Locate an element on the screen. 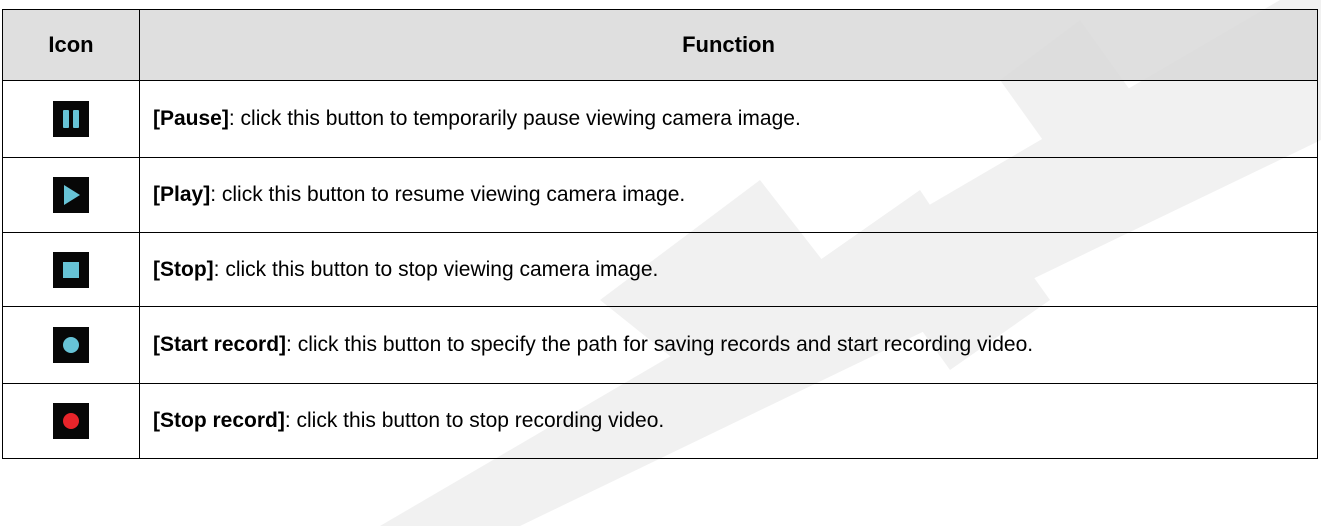  start-record-icon is located at coordinates (71, 345).